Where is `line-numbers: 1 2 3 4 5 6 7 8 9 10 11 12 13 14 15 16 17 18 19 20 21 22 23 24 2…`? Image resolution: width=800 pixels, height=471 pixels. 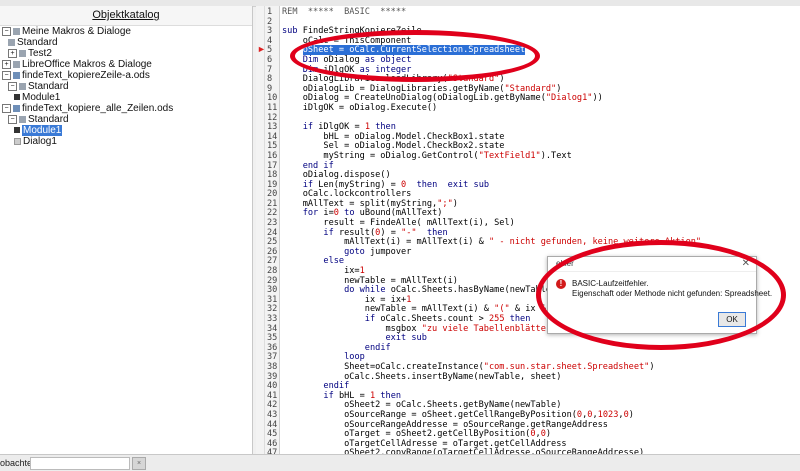 line-numbers: 1 2 3 4 5 6 7 8 9 10 11 12 13 14 15 16 17 18 19 20 21 22 23 24 2… is located at coordinates (272, 230).